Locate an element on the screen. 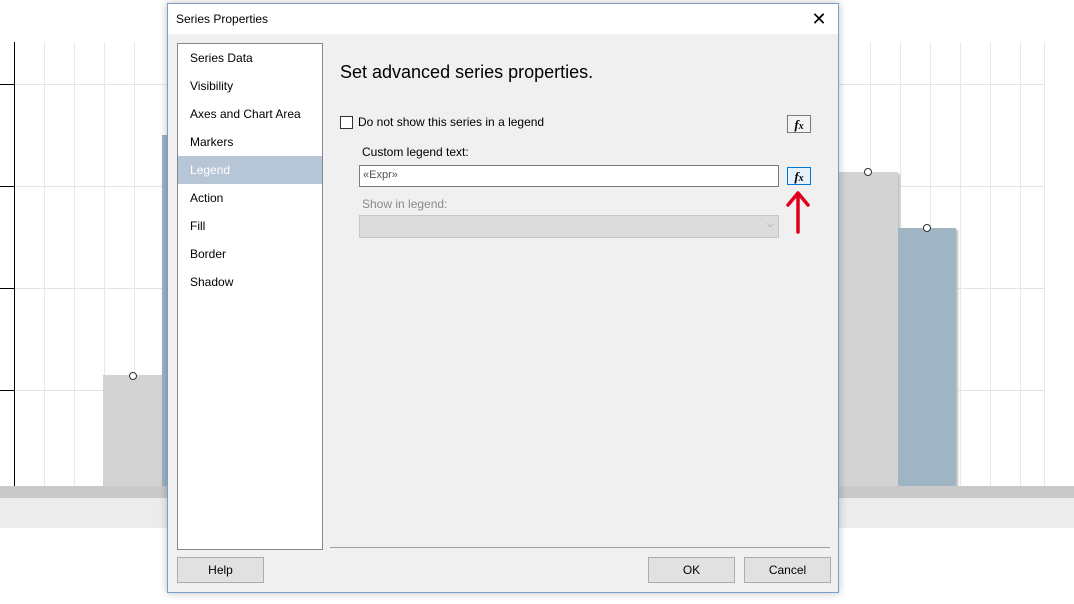  nav-item-fill: Fill is located at coordinates (250, 226).